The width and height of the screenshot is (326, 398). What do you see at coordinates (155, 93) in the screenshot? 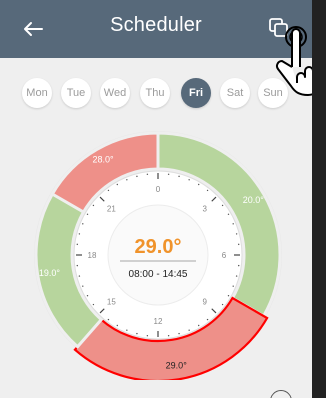
I see `day-button-thu: Thu` at bounding box center [155, 93].